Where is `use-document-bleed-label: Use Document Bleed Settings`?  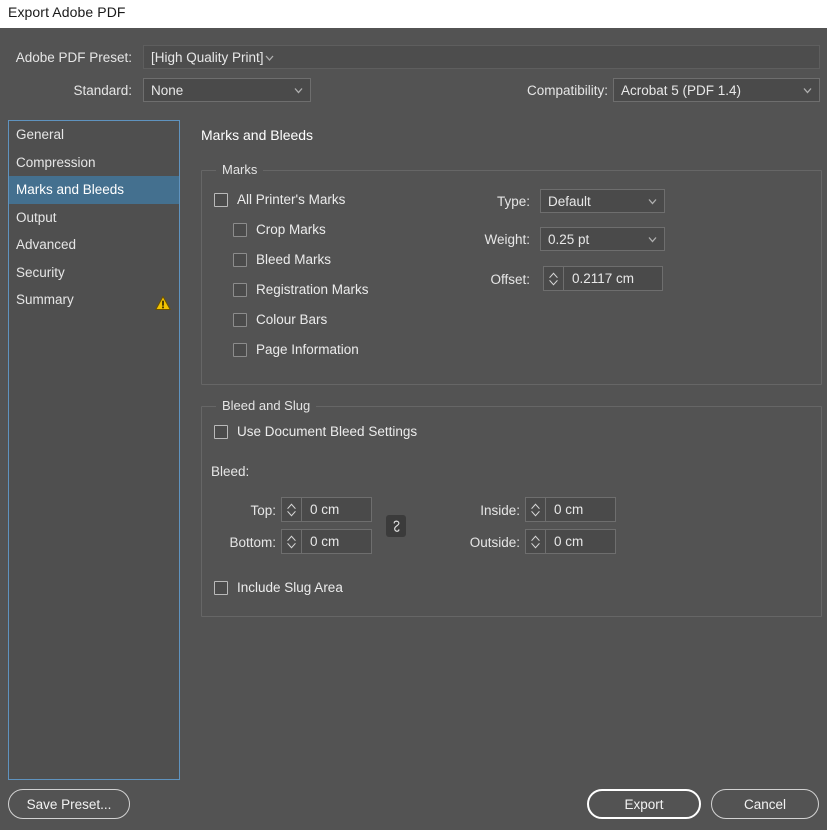 use-document-bleed-label: Use Document Bleed Settings is located at coordinates (327, 431).